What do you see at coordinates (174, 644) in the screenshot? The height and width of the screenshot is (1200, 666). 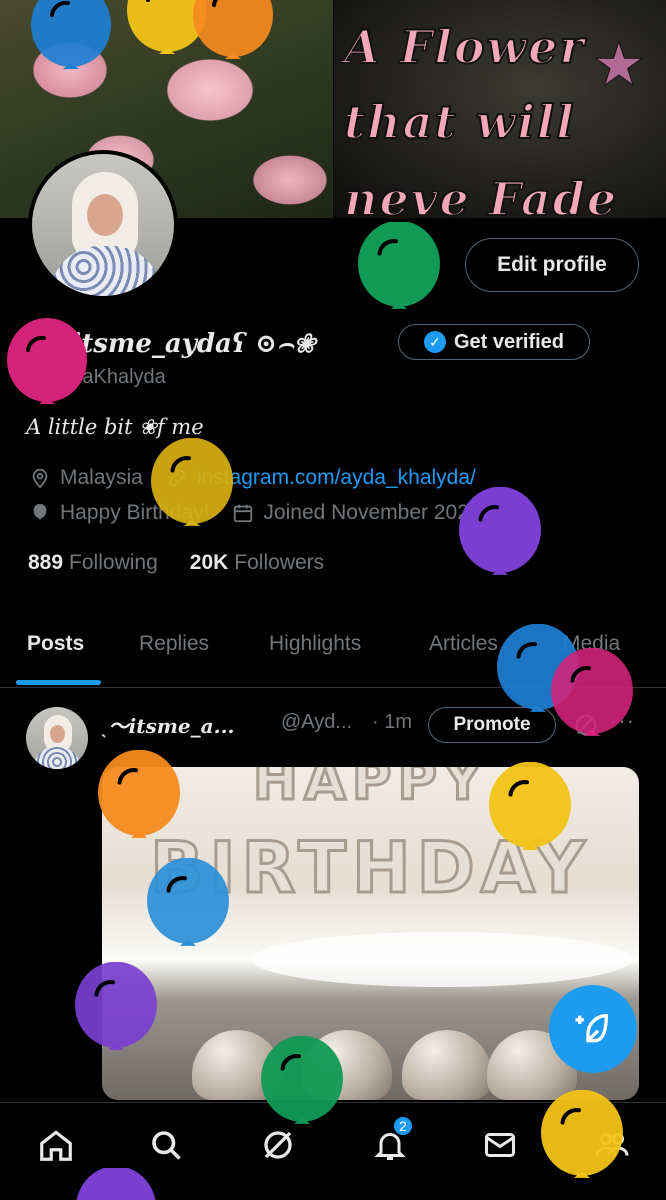 I see `tab-replies: Replies` at bounding box center [174, 644].